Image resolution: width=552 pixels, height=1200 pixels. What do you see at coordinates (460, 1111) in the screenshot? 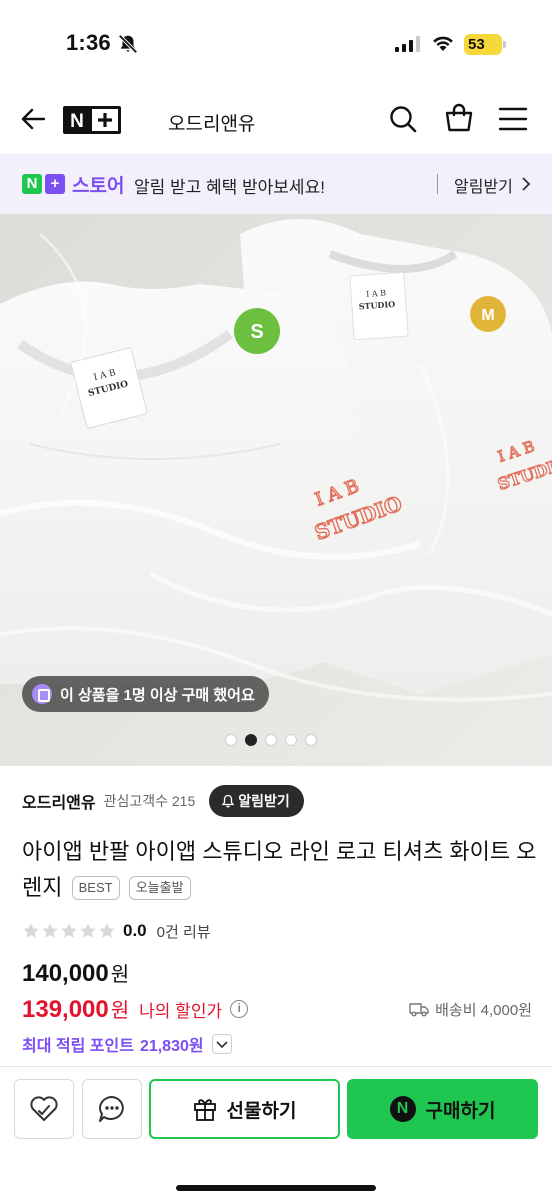
I see `buy-button-label: 구매하기` at bounding box center [460, 1111].